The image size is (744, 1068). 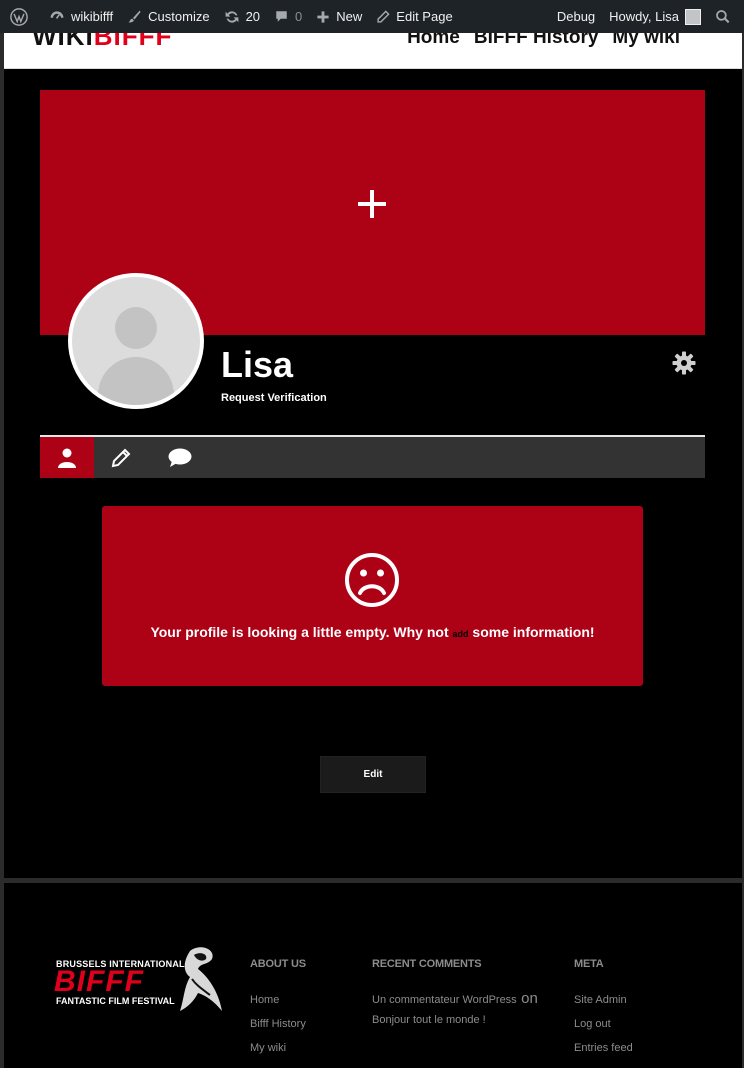 What do you see at coordinates (257, 365) in the screenshot?
I see `profile-name: Lisa` at bounding box center [257, 365].